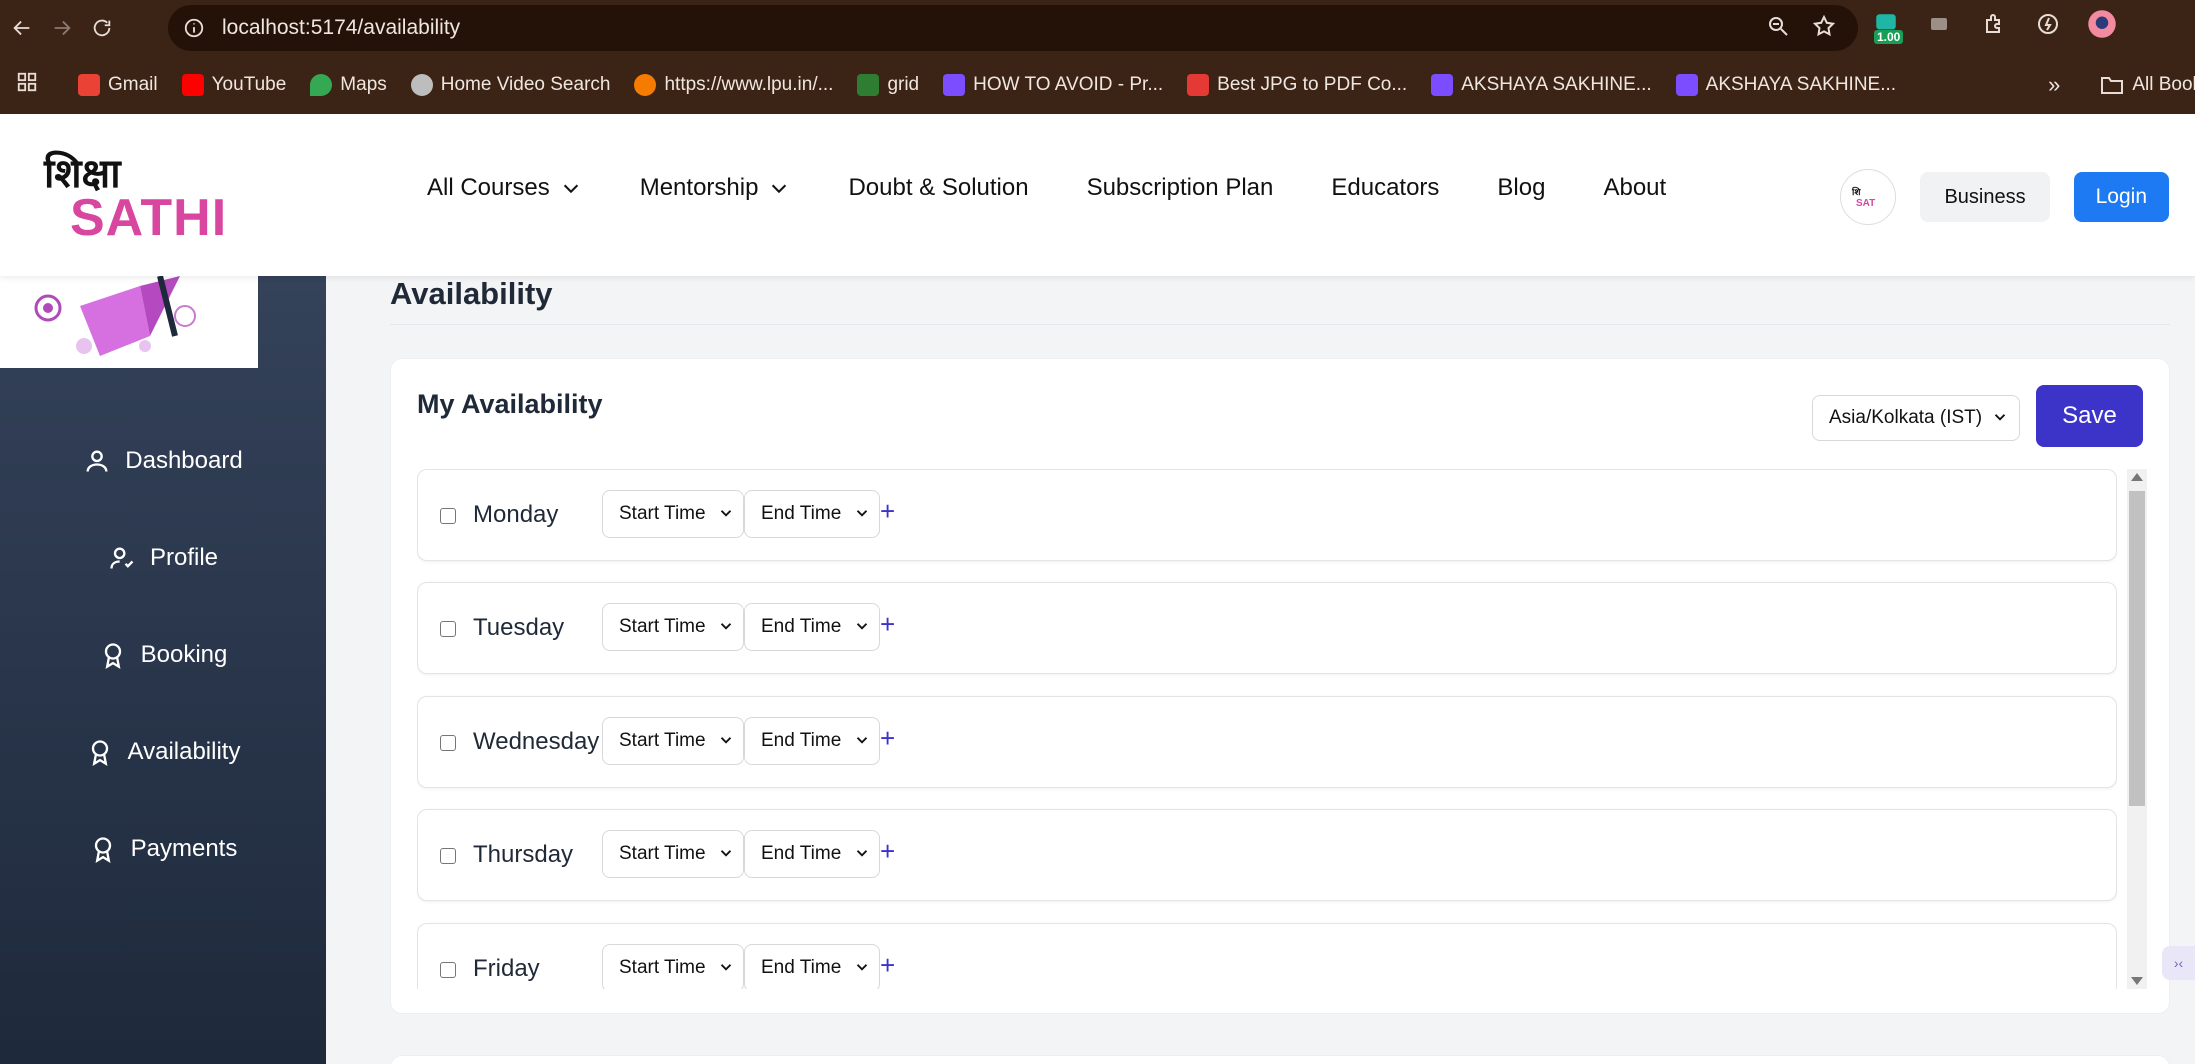 This screenshot has width=2195, height=1064. Describe the element at coordinates (504, 188) in the screenshot. I see `nav-all-courses: All Courses` at that location.